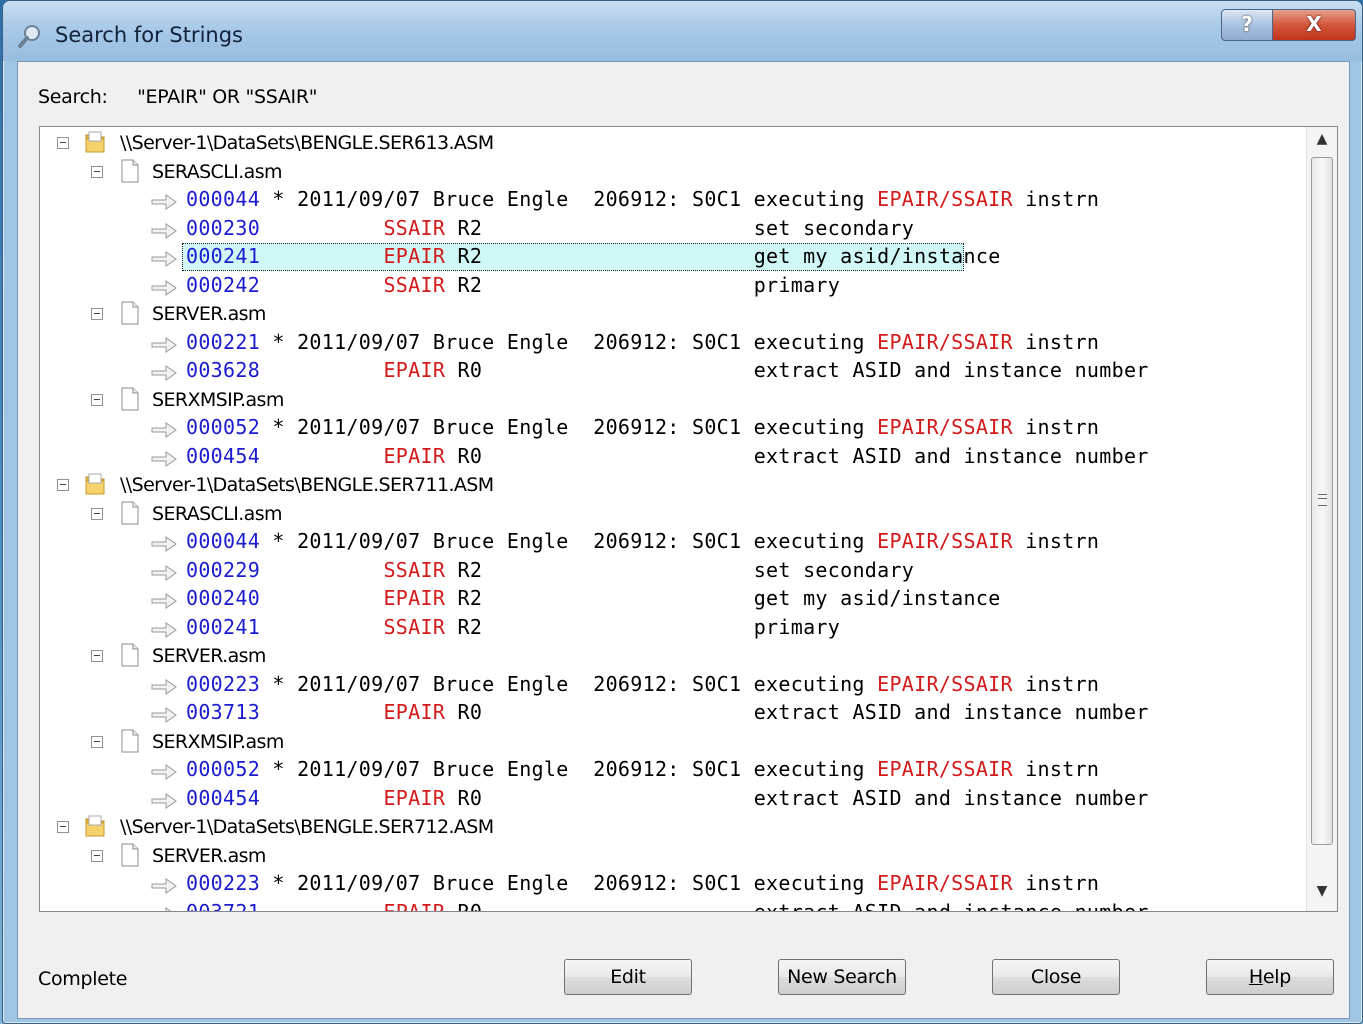 This screenshot has height=1024, width=1363. I want to click on scrollbar-thumb, so click(1322, 501).